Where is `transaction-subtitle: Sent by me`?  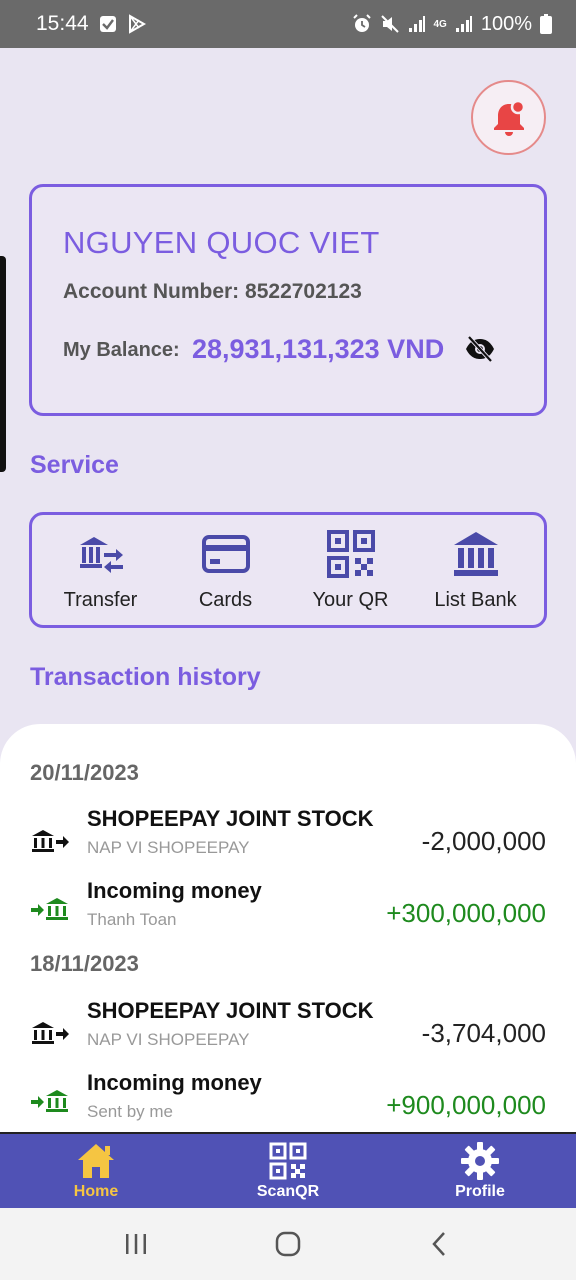
transaction-subtitle: Sent by me is located at coordinates (130, 1111).